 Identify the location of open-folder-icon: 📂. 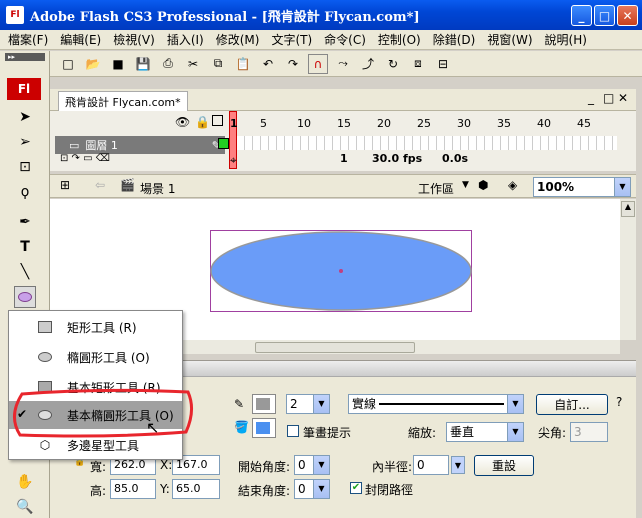
(93, 64).